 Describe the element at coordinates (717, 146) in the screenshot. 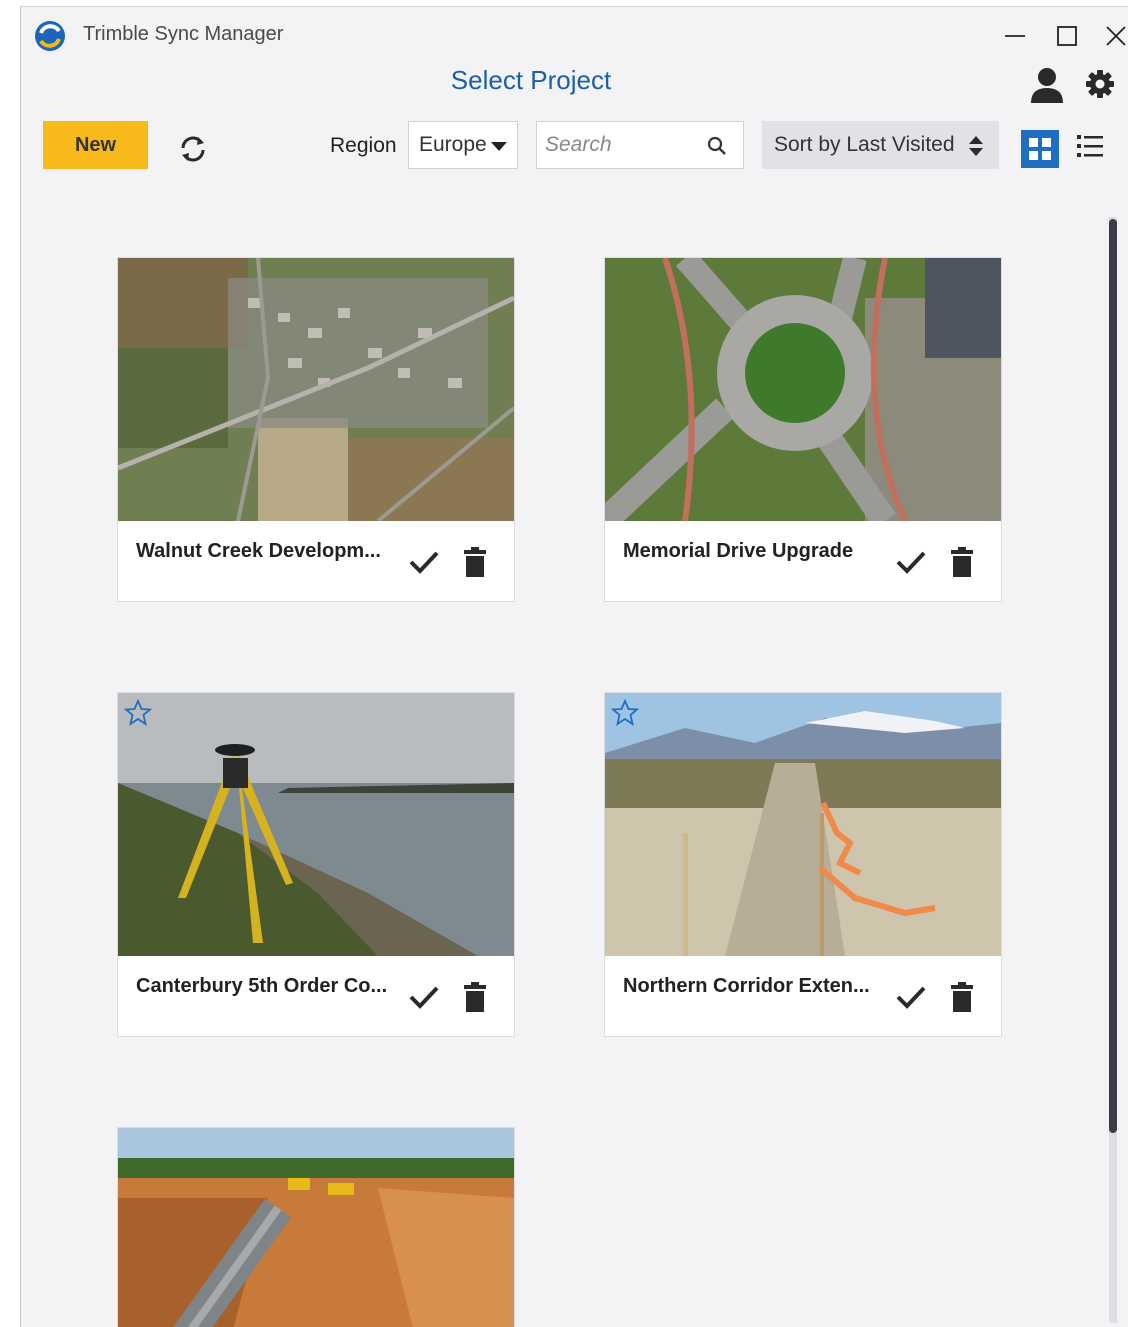

I see `search-icon` at that location.